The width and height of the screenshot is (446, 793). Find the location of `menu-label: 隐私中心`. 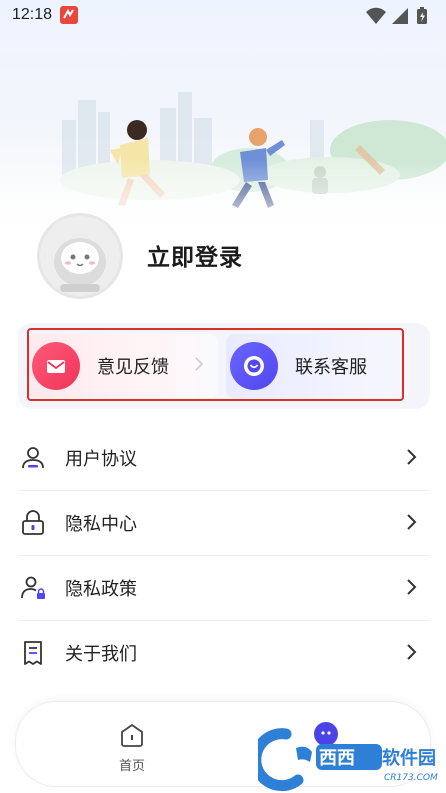

menu-label: 隐私中心 is located at coordinates (101, 524).